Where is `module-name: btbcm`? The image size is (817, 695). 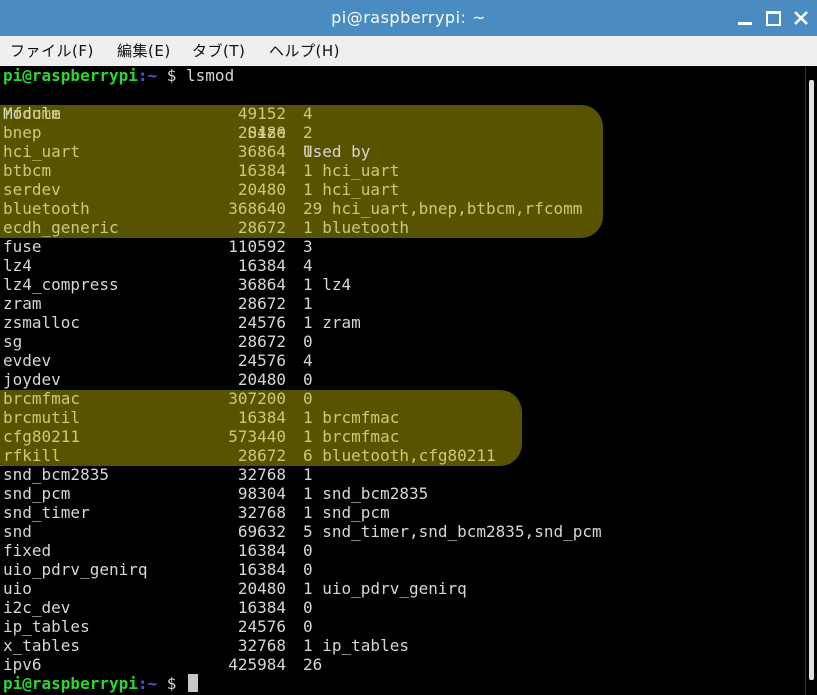 module-name: btbcm is located at coordinates (27, 170).